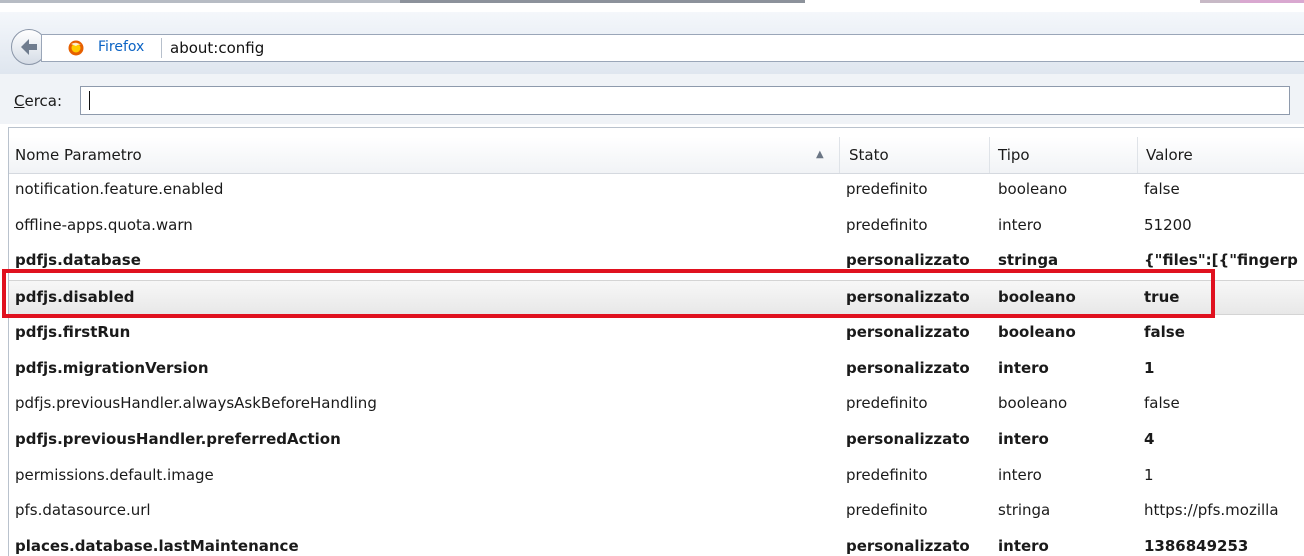  Describe the element at coordinates (820, 154) in the screenshot. I see `sort-ascending-icon: ▲` at that location.